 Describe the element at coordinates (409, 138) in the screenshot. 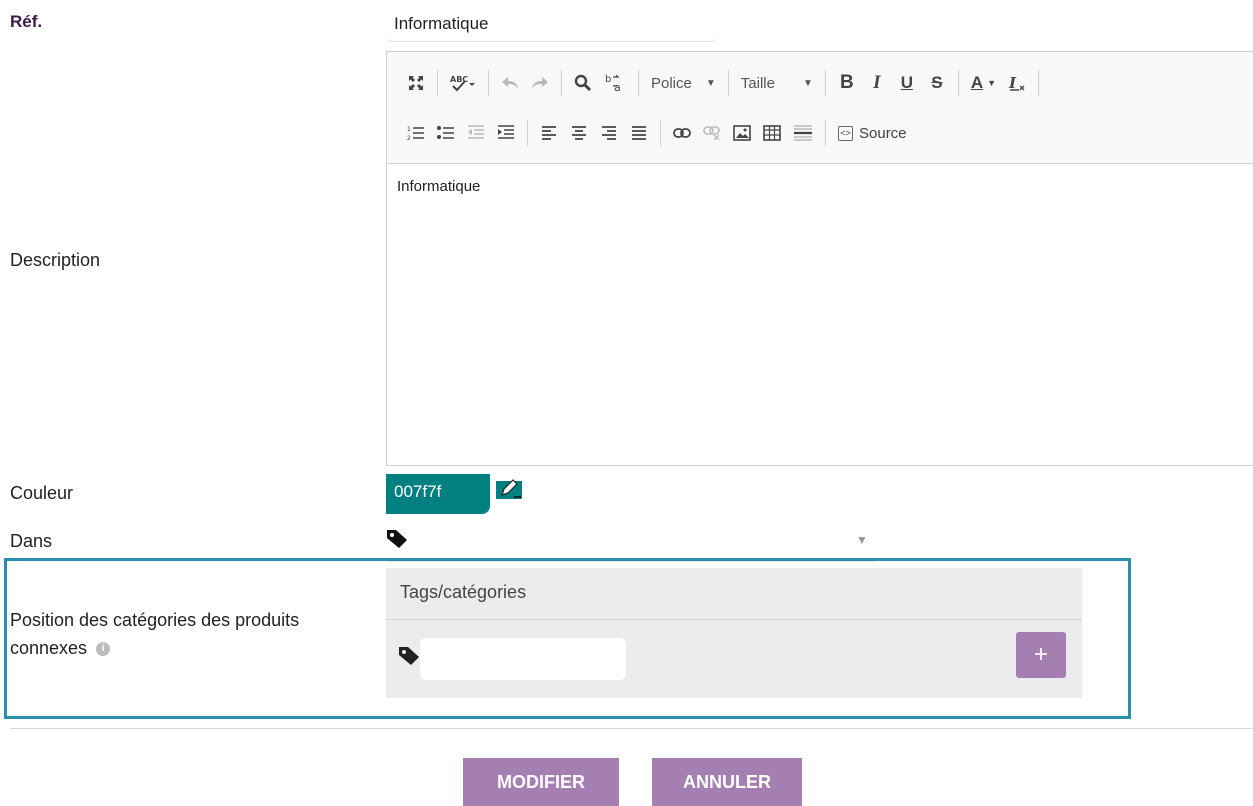

I see `svg-text: 2` at that location.